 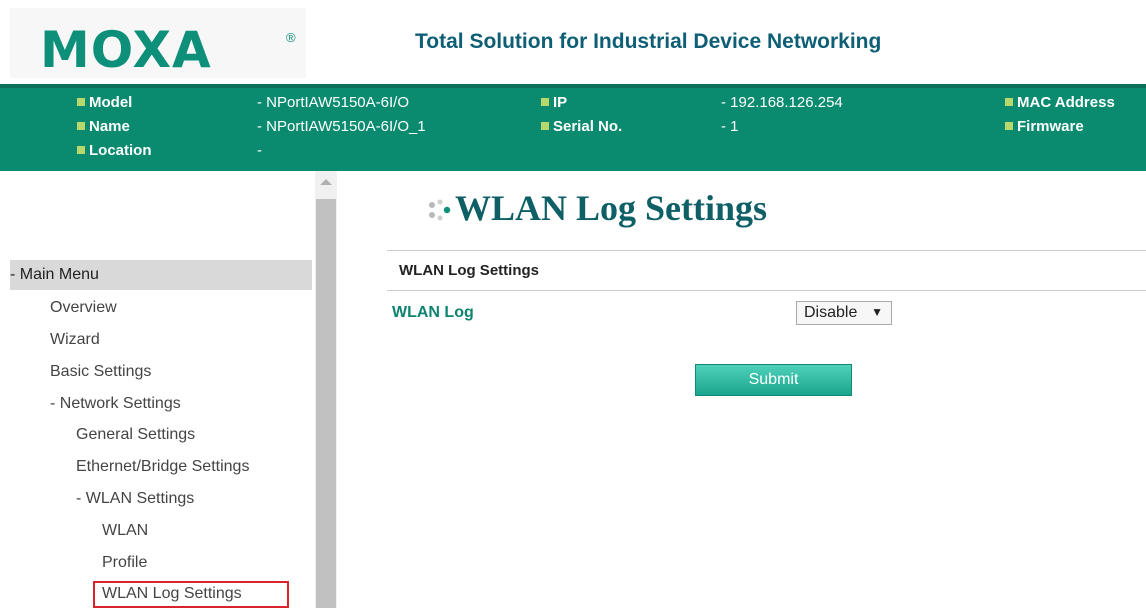 What do you see at coordinates (469, 270) in the screenshot?
I see `section-header-label: WLAN Log Settings` at bounding box center [469, 270].